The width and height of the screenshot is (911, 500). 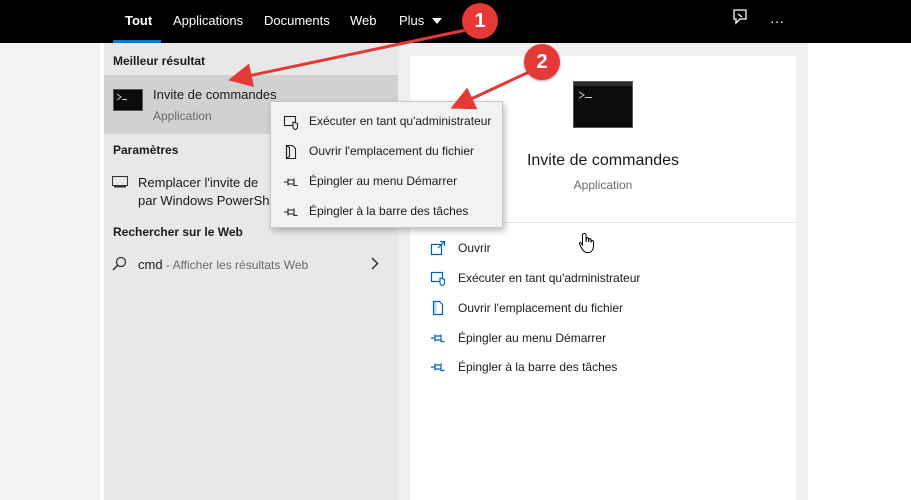 What do you see at coordinates (128, 100) in the screenshot?
I see `cmd-app-icon` at bounding box center [128, 100].